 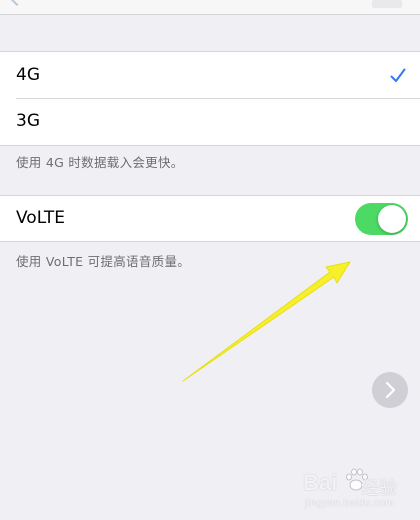 I want to click on volte-group: VoLTE, so click(x=210, y=218).